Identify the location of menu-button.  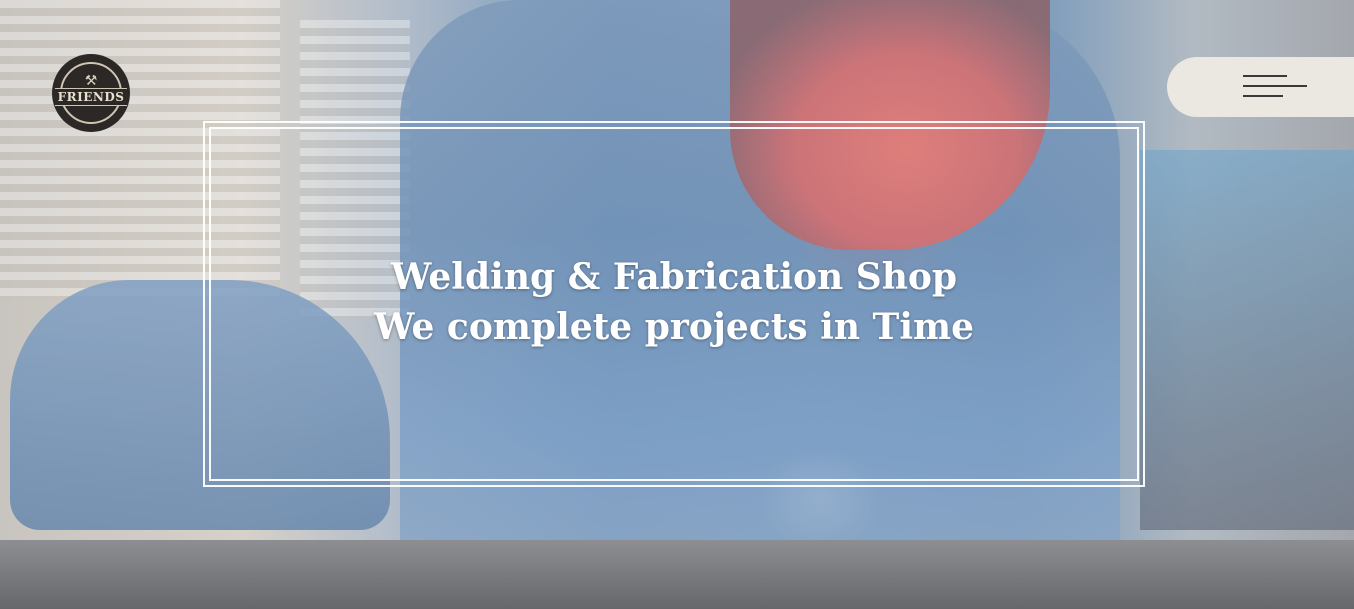
(1260, 87).